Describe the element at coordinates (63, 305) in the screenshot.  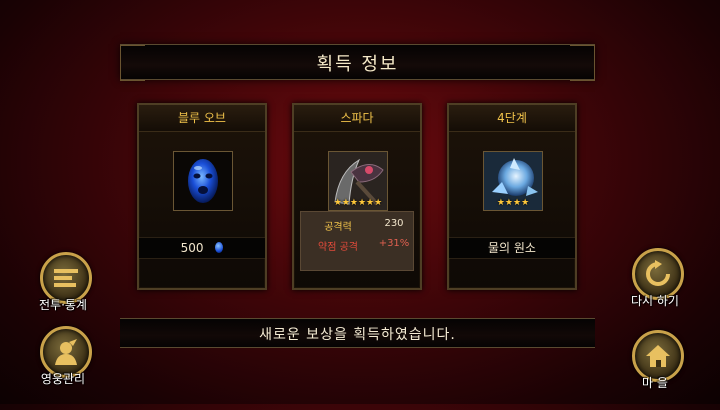
I see `battle-stats-label: 전투·통계` at that location.